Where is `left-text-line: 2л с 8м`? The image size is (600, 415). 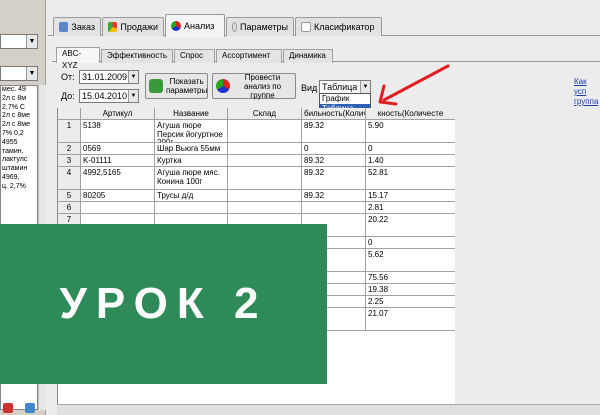
left-text-line: 2л с 8м is located at coordinates (14, 98).